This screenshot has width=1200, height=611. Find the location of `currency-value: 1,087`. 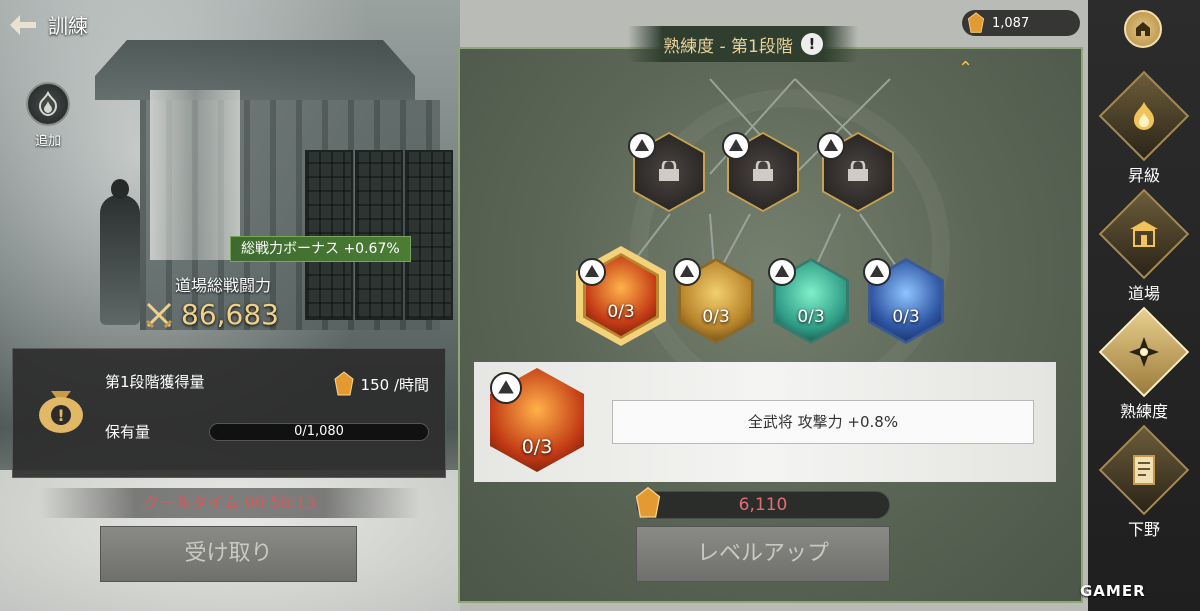

currency-value: 1,087 is located at coordinates (1011, 23).